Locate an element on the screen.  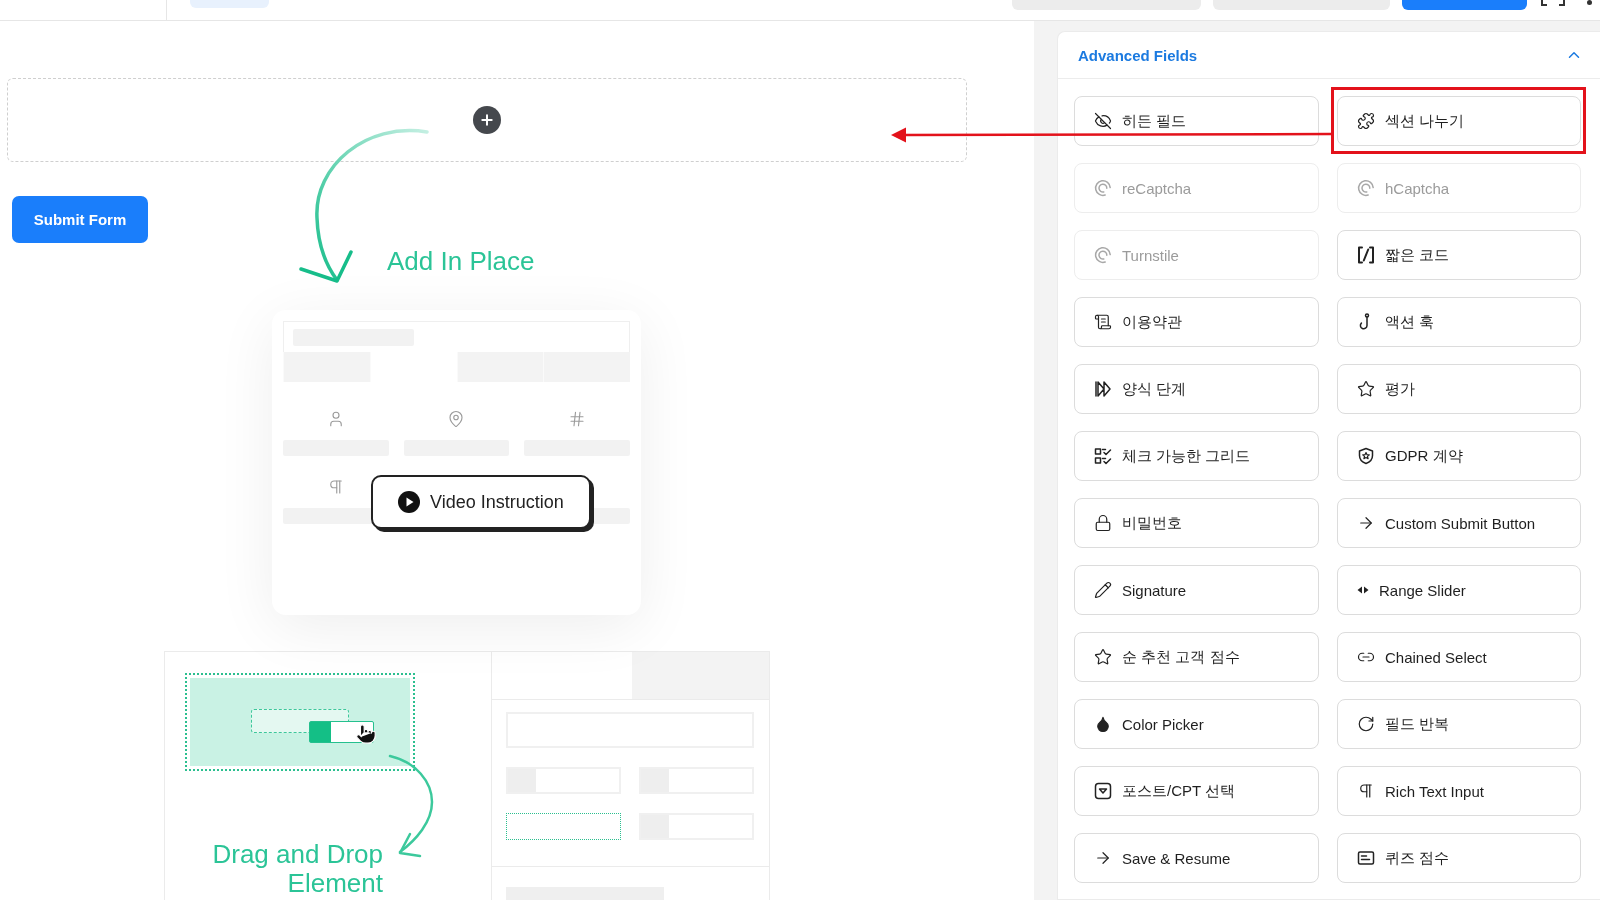
dots-icon is located at coordinates (1589, 2).